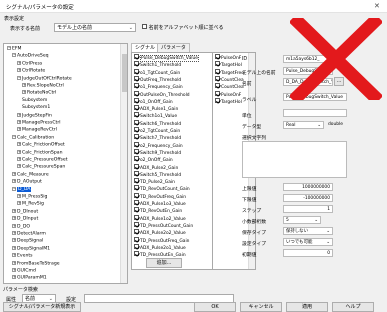 The width and height of the screenshot is (387, 312). What do you see at coordinates (157, 72) in the screenshot?
I see `signal-item: o1_TgtCount_Gain` at bounding box center [157, 72].